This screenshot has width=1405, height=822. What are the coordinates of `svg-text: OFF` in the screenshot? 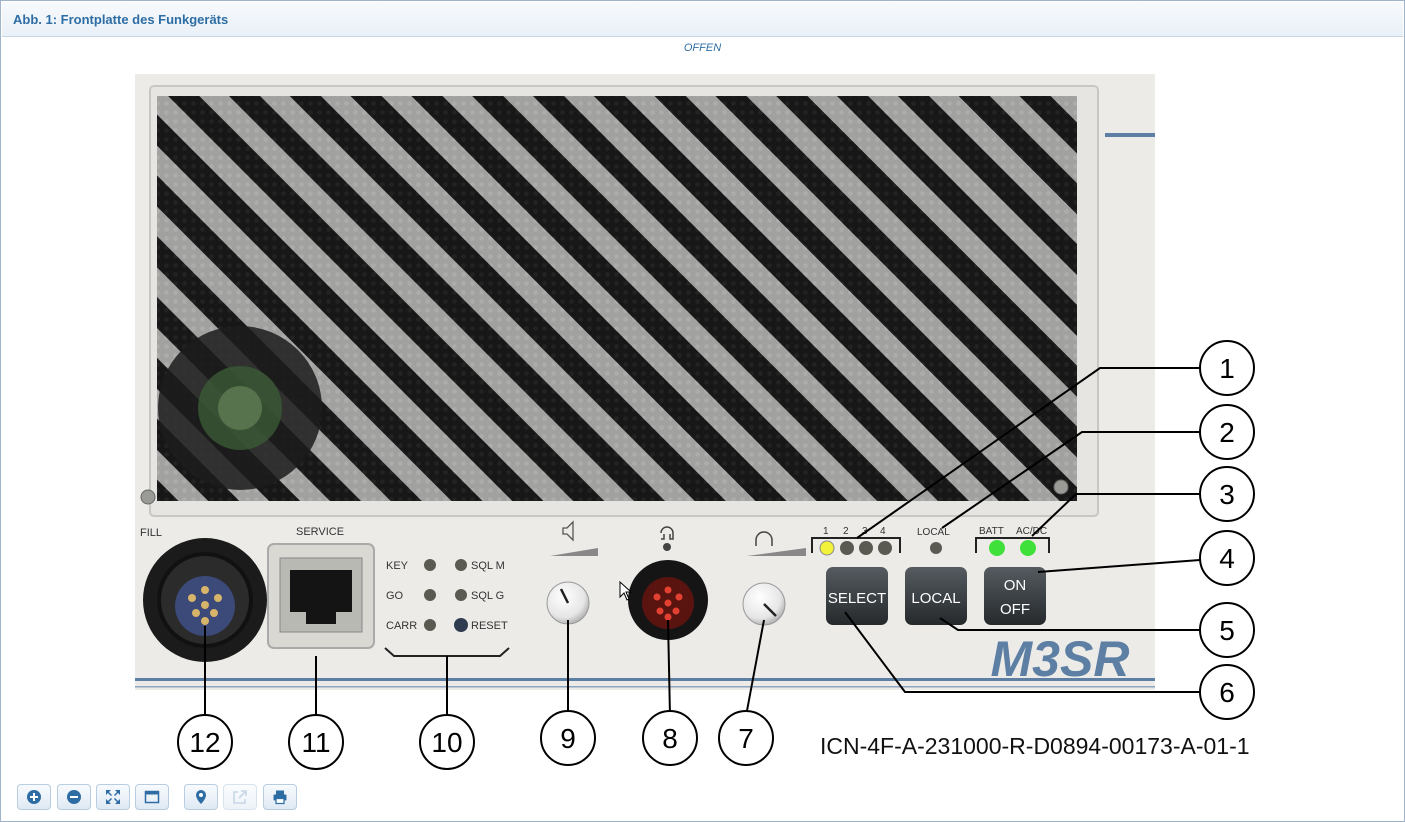 It's located at (1015, 609).